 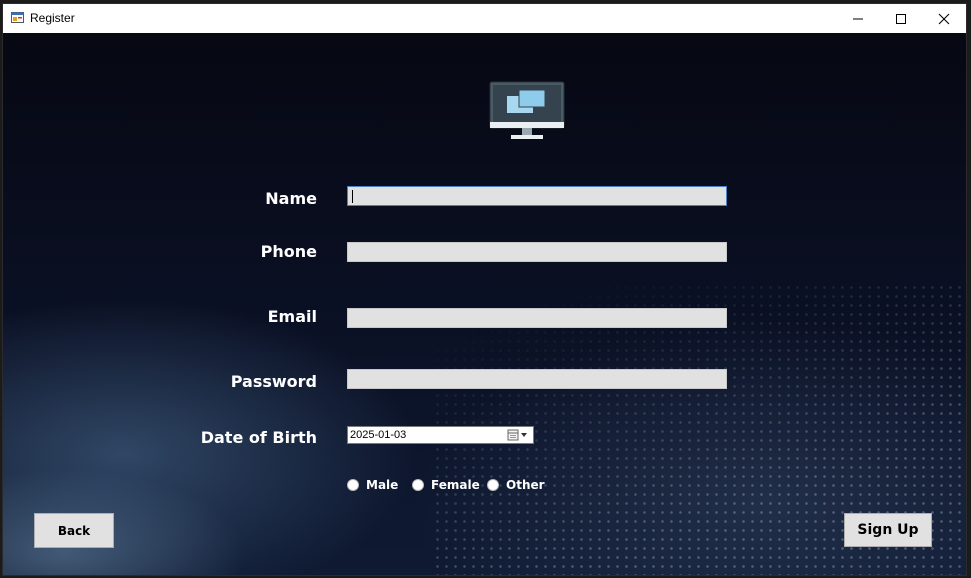 I want to click on maximize-icon, so click(x=901, y=18).